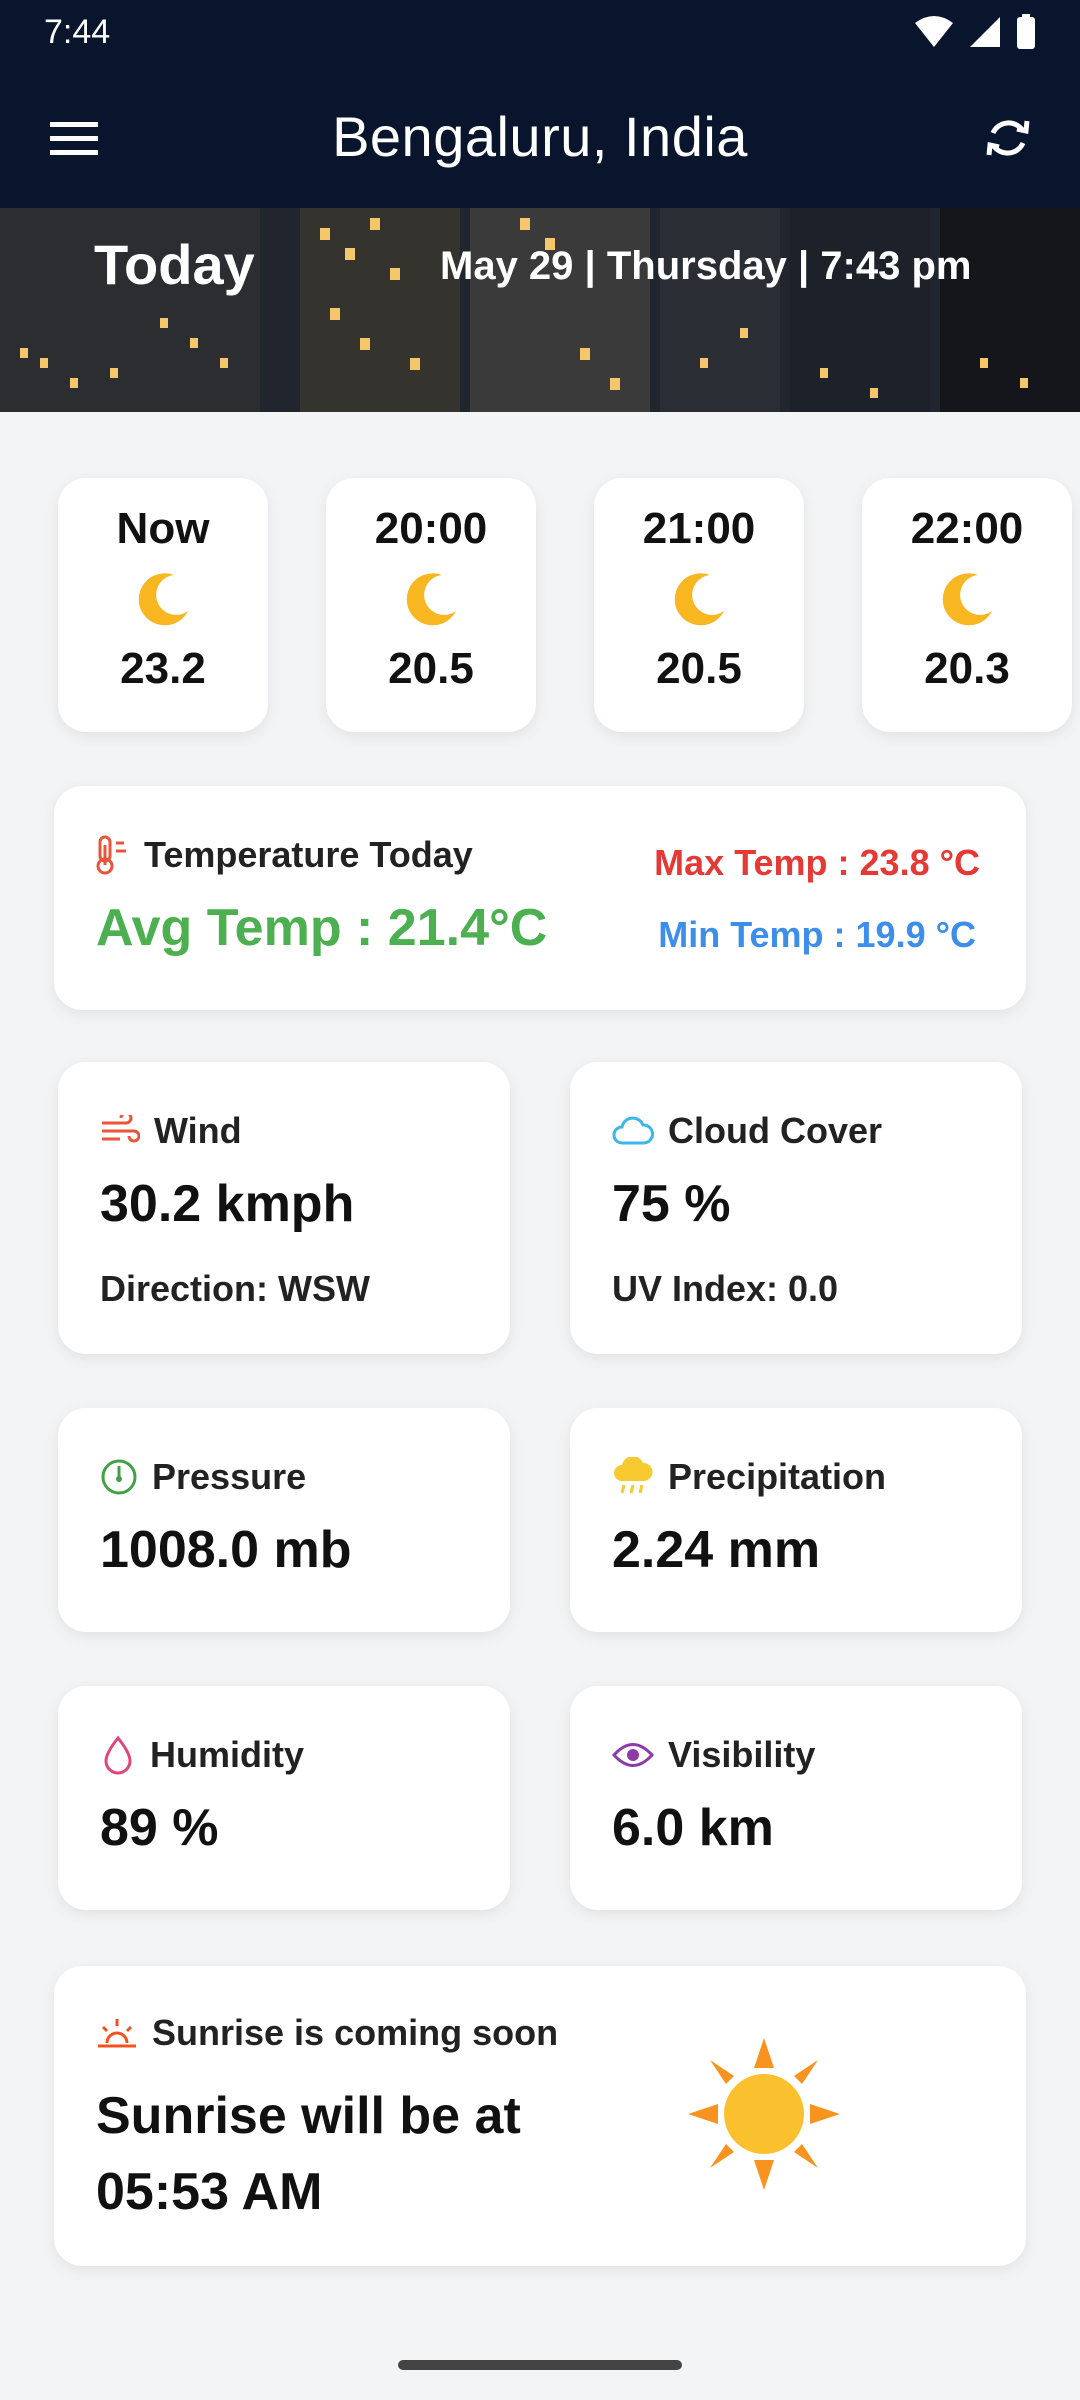 The height and width of the screenshot is (2400, 1080). Describe the element at coordinates (284, 1798) in the screenshot. I see `humidity-card: Humidity 89 %` at that location.